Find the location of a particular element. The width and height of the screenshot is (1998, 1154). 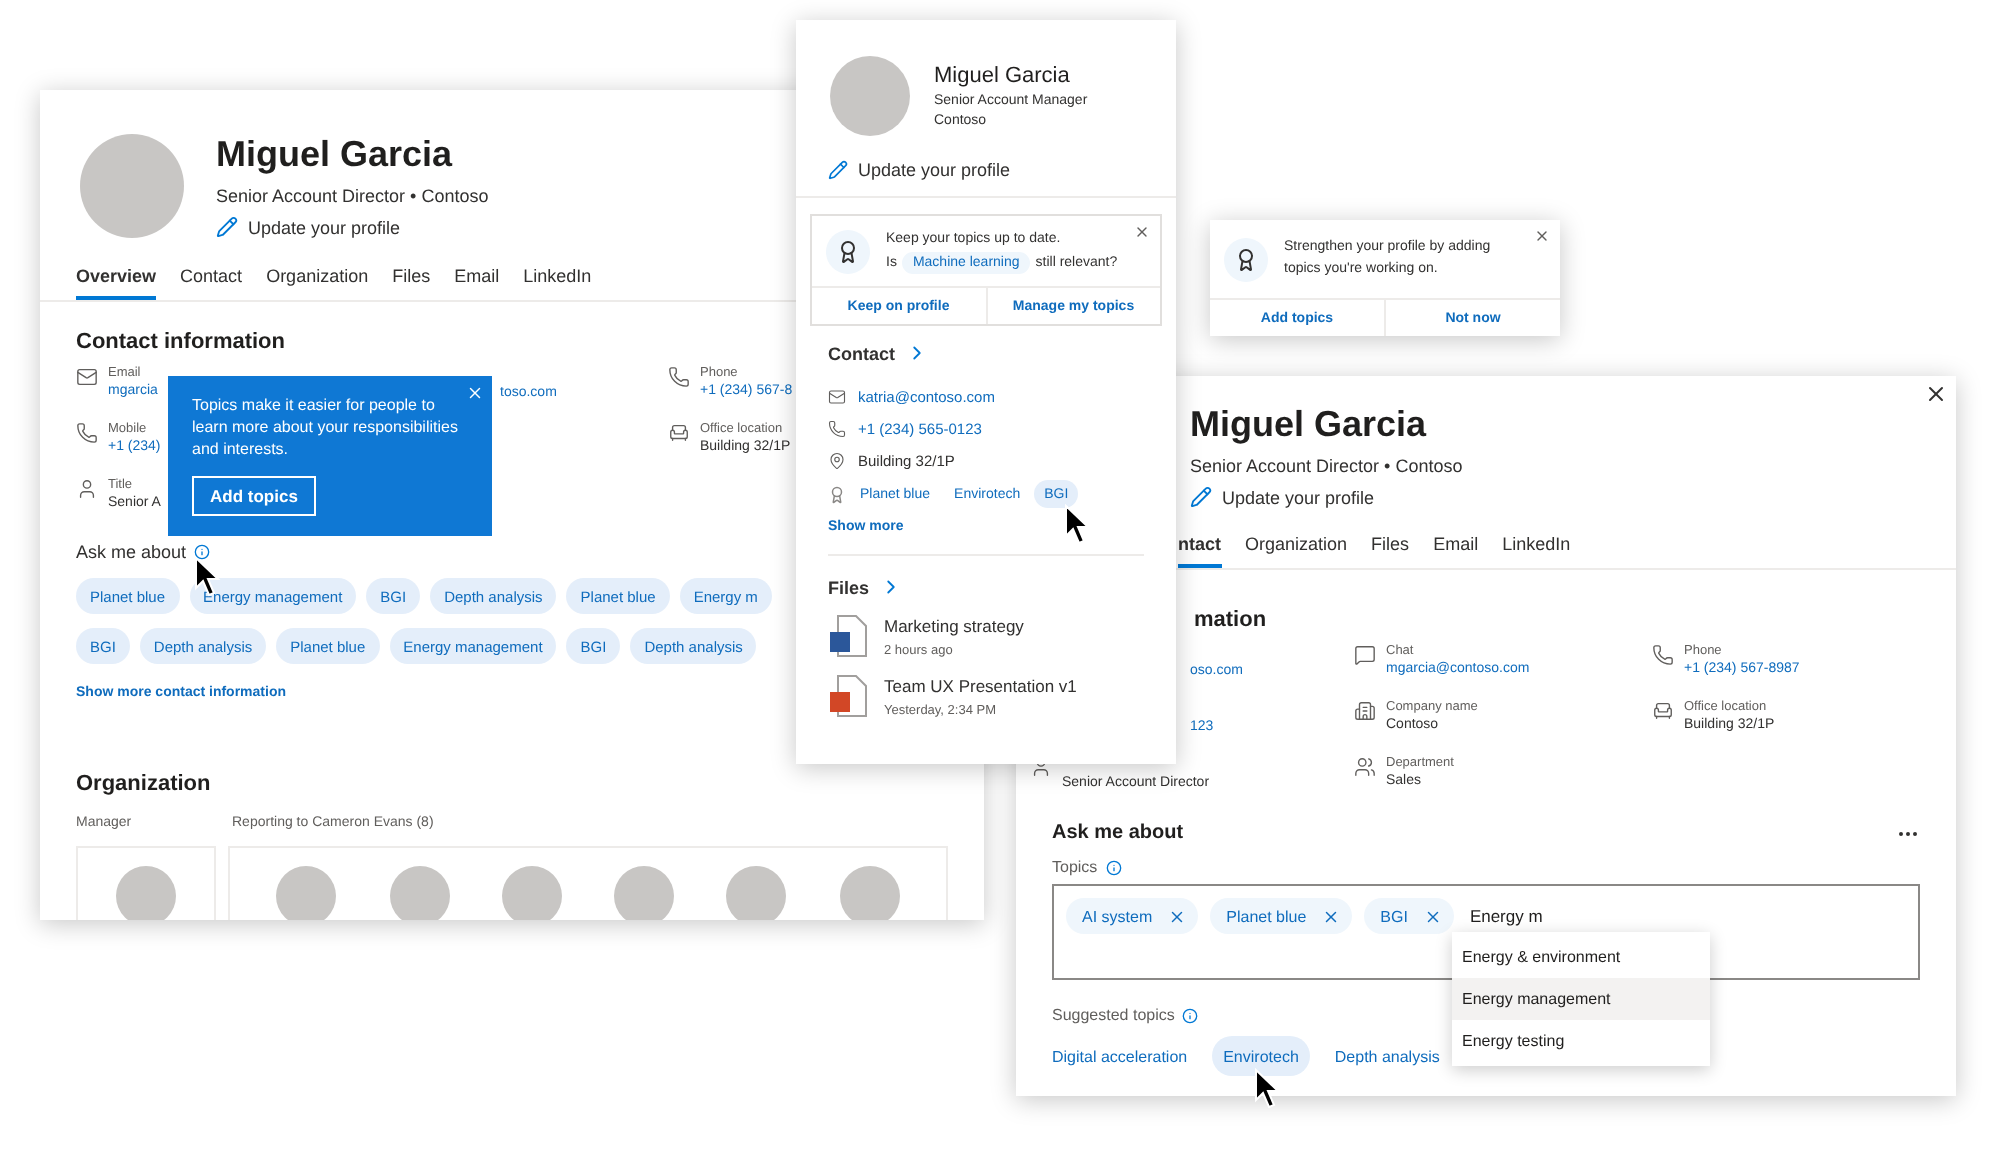

file-name: Team UX Presentation v1 is located at coordinates (980, 685).